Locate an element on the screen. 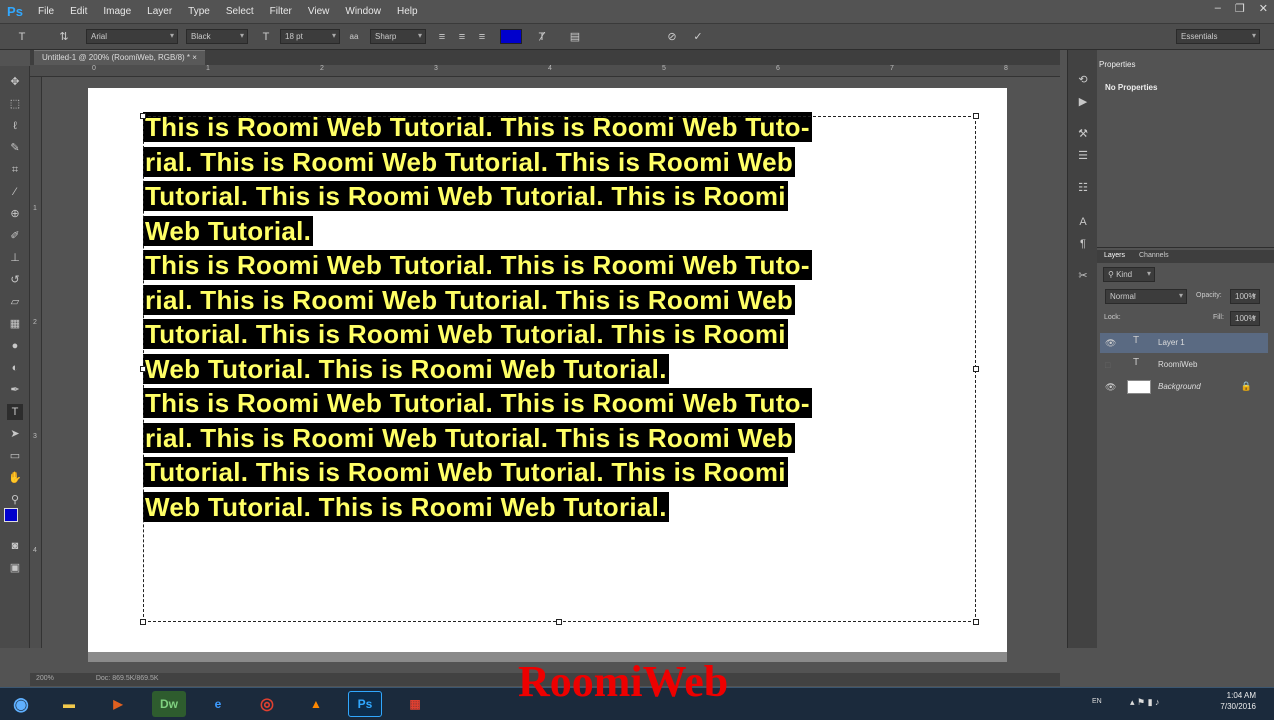  dreamweaver-icon: Dw is located at coordinates (169, 704).